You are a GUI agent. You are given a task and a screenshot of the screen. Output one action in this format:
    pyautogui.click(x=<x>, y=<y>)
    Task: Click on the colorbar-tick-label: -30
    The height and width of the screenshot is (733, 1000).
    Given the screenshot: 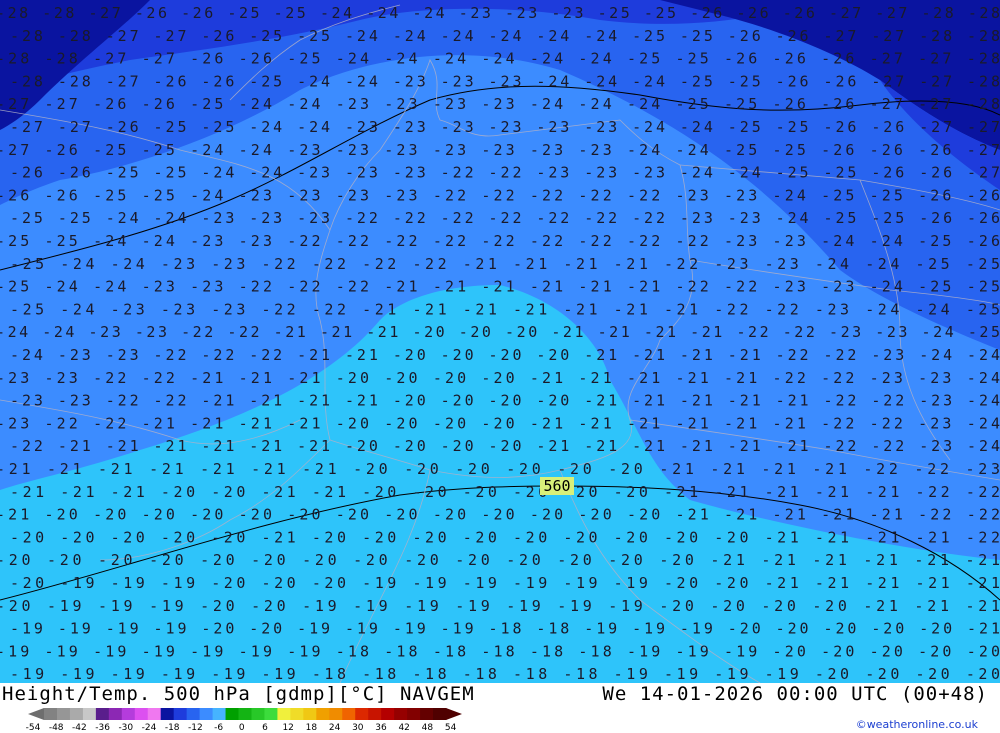 What is the action you would take?
    pyautogui.click(x=126, y=728)
    